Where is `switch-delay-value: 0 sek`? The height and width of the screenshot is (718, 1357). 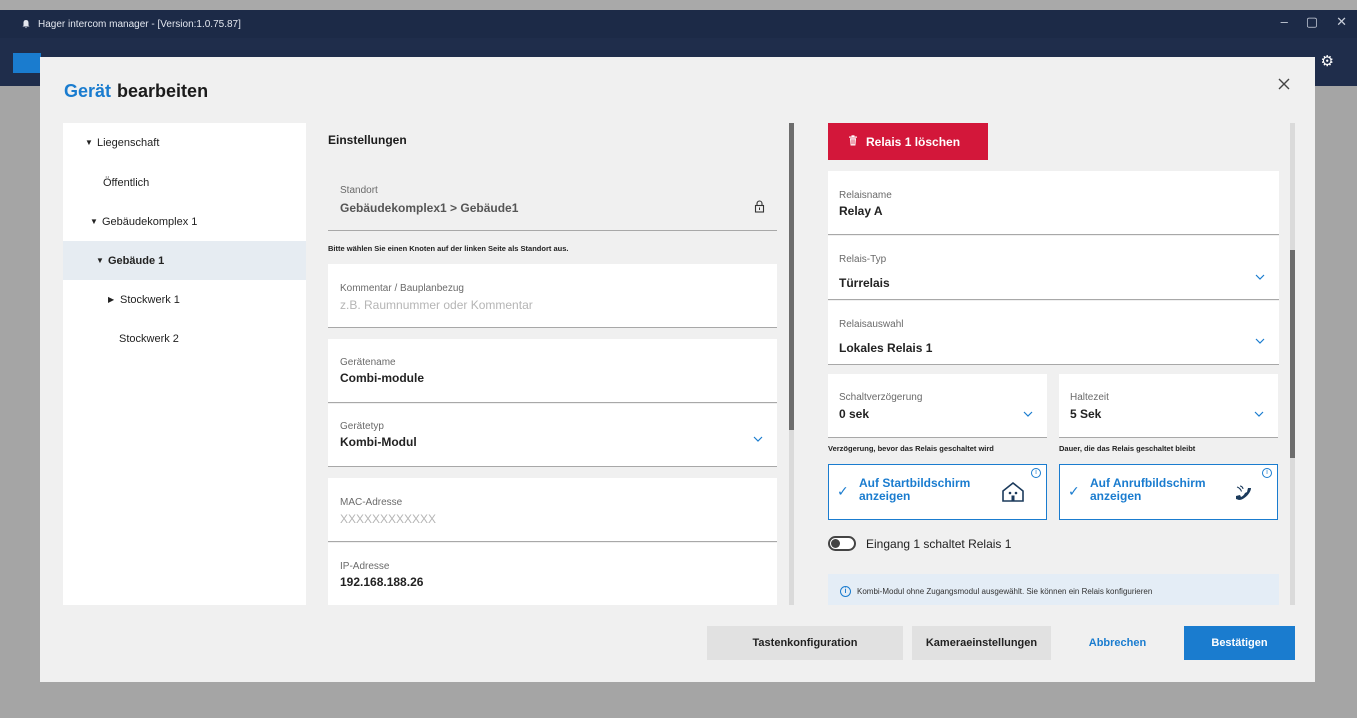 switch-delay-value: 0 sek is located at coordinates (854, 414).